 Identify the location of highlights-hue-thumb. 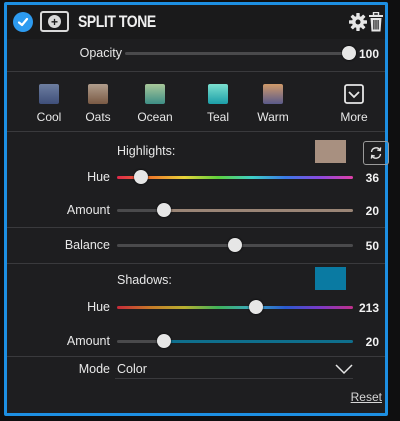
(140, 177).